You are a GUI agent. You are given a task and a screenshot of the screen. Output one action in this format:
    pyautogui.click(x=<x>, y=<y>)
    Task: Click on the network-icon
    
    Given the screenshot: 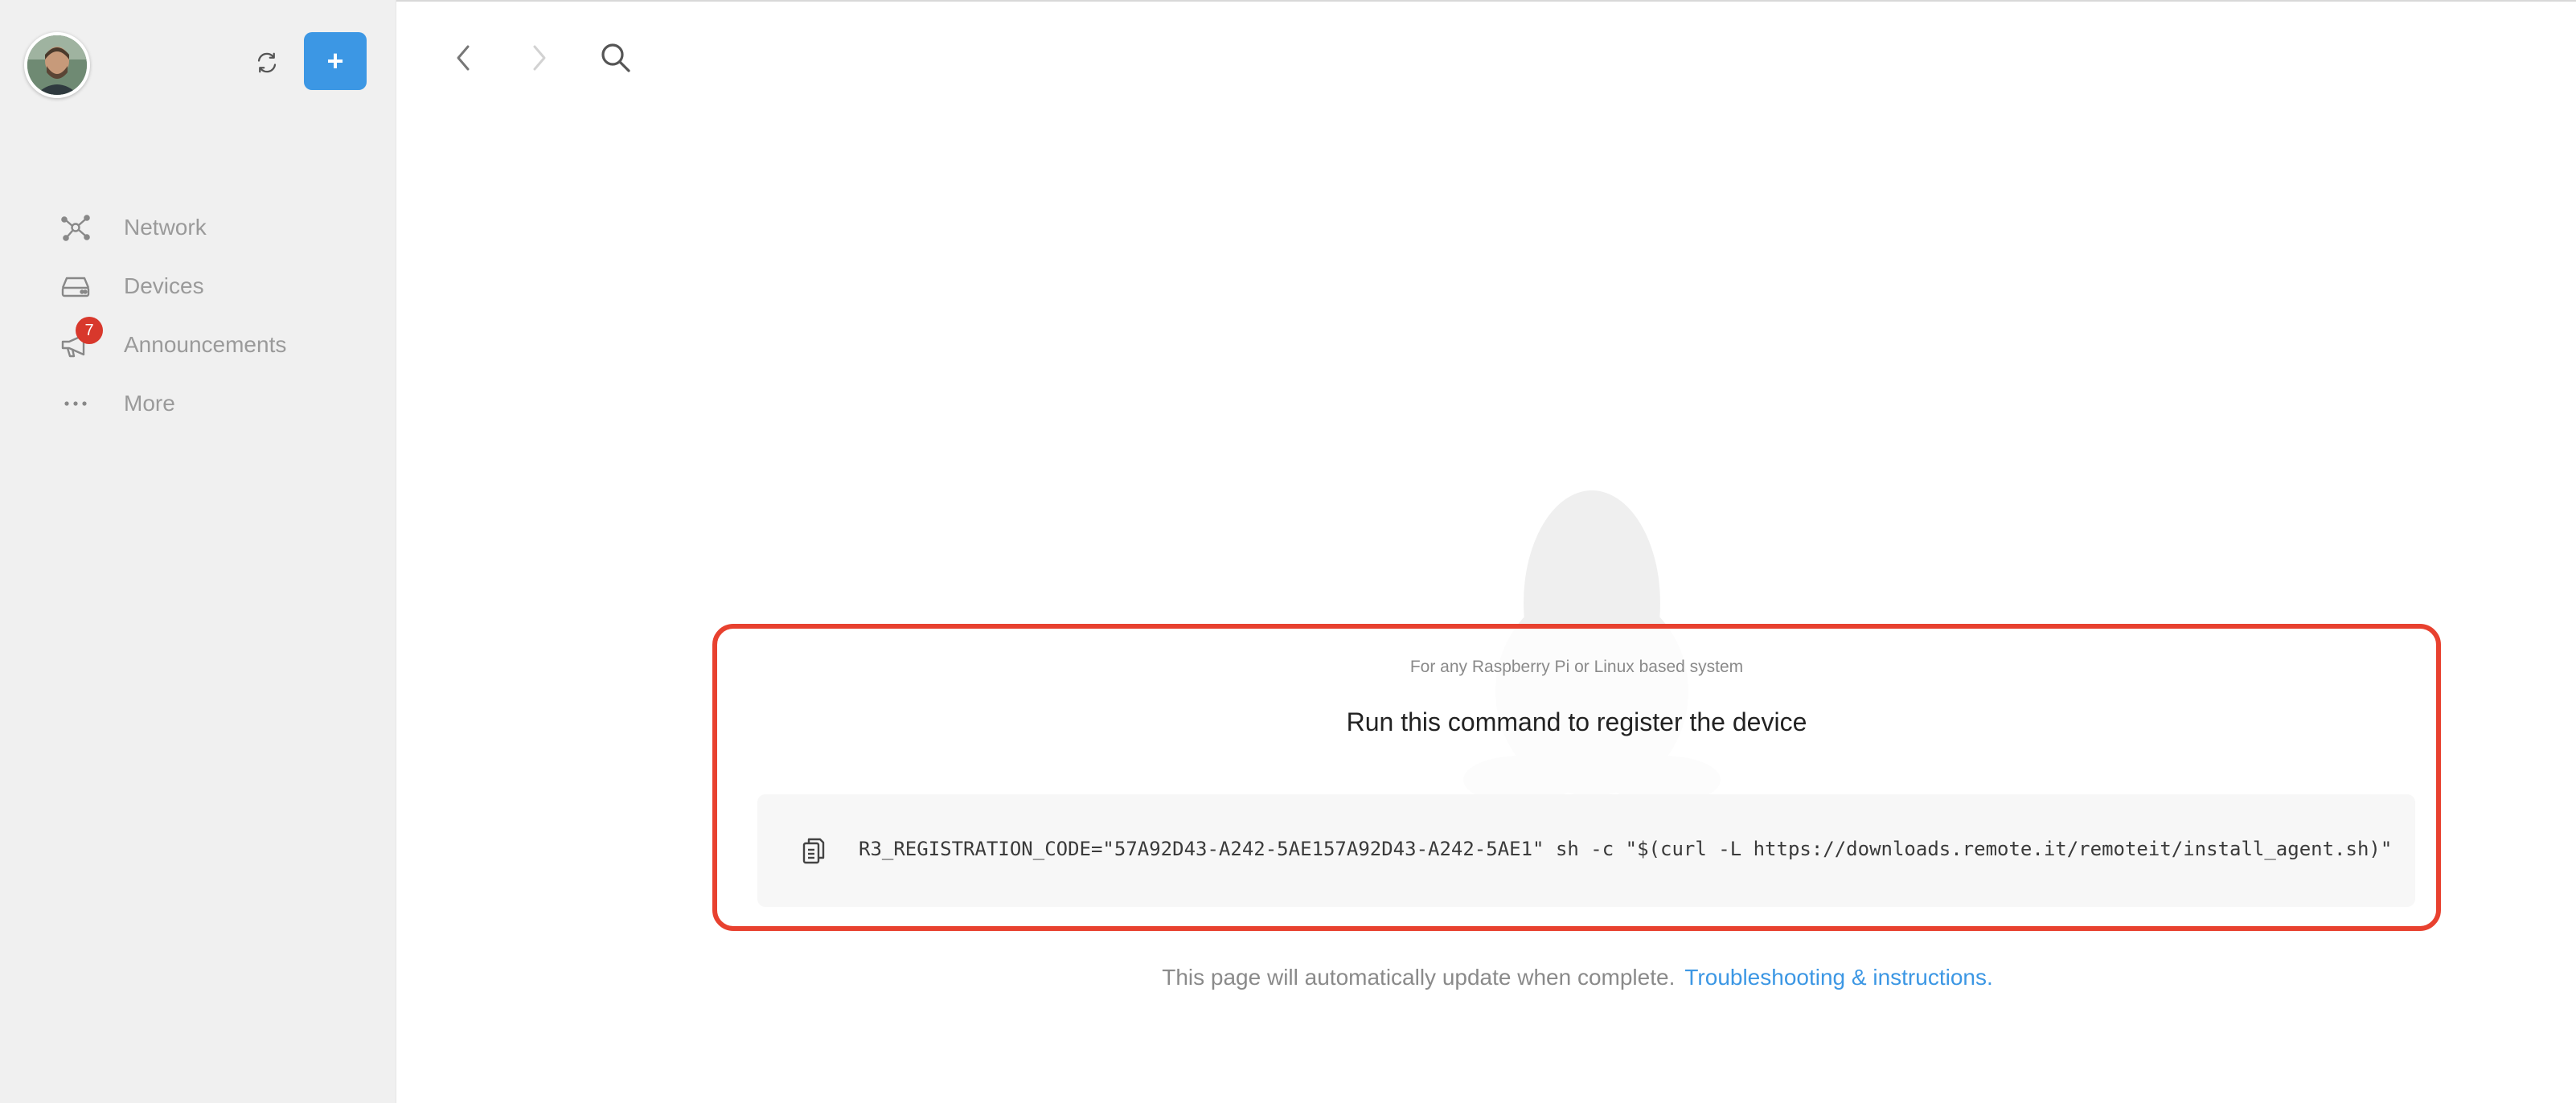 What is the action you would take?
    pyautogui.click(x=75, y=227)
    